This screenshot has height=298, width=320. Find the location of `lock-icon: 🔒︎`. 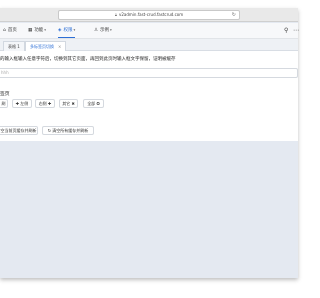

lock-icon: 🔒︎ is located at coordinates (116, 14).